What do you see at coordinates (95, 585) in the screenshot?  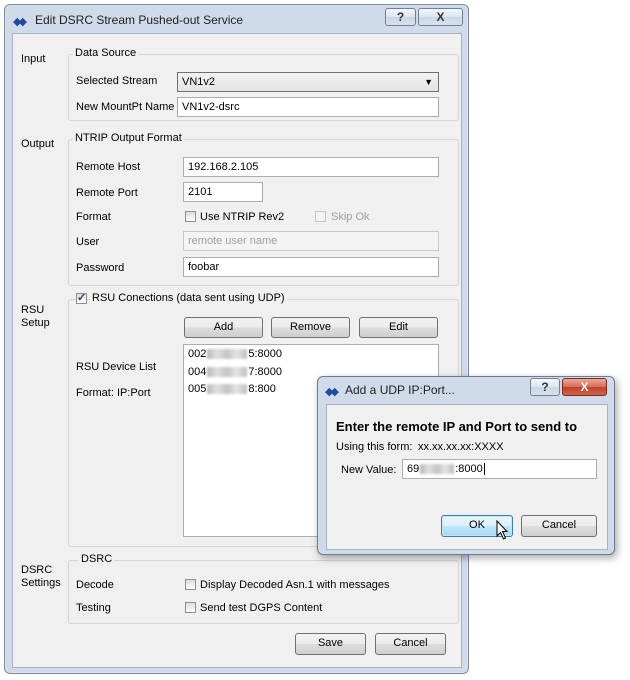 I see `decode-label: Decode` at bounding box center [95, 585].